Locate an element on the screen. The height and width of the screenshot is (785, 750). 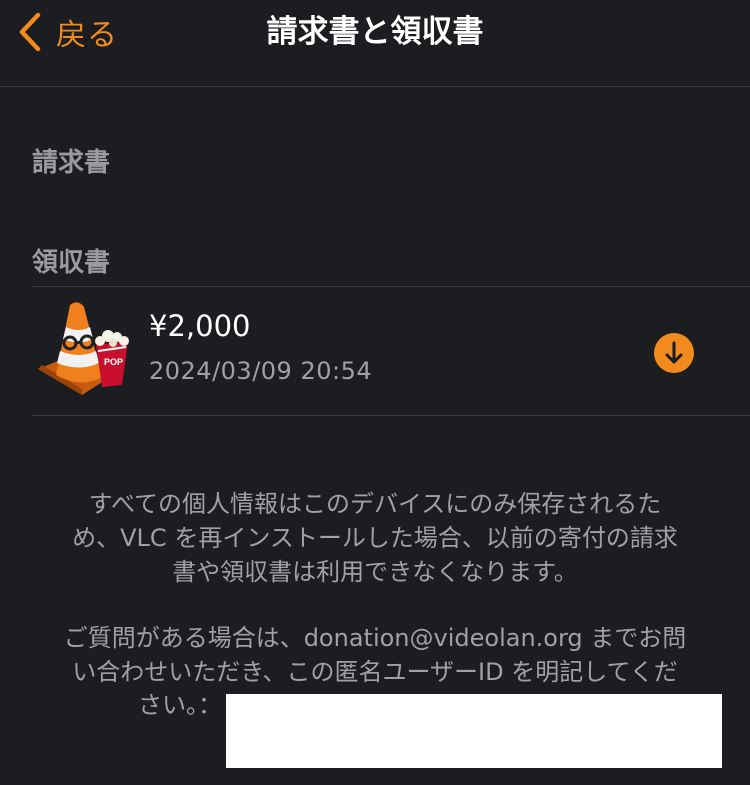
receipt-amount: ¥2,000 is located at coordinates (200, 326).